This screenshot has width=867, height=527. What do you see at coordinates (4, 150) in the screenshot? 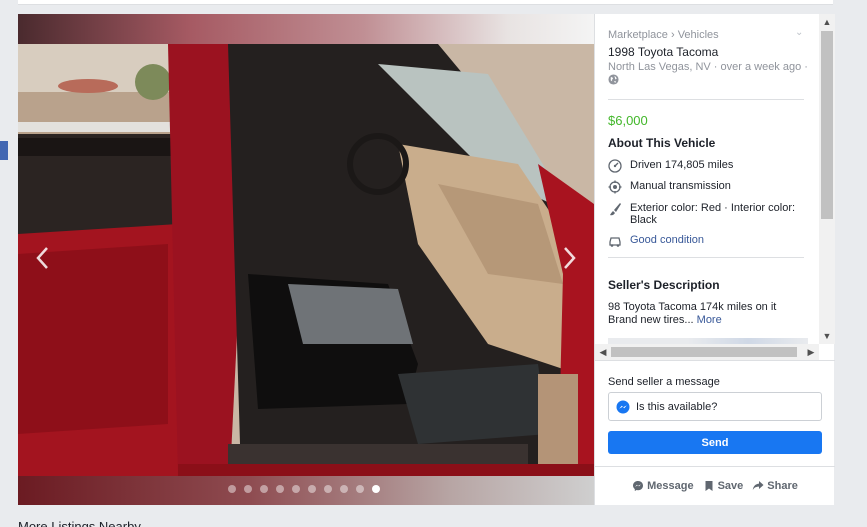
I see `left-nav-tab` at bounding box center [4, 150].